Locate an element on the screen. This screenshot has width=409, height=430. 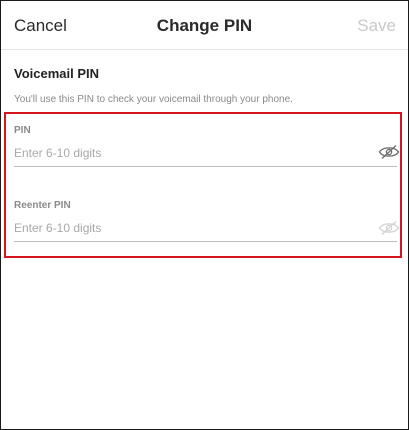
section-title: Voicemail PIN is located at coordinates (57, 73).